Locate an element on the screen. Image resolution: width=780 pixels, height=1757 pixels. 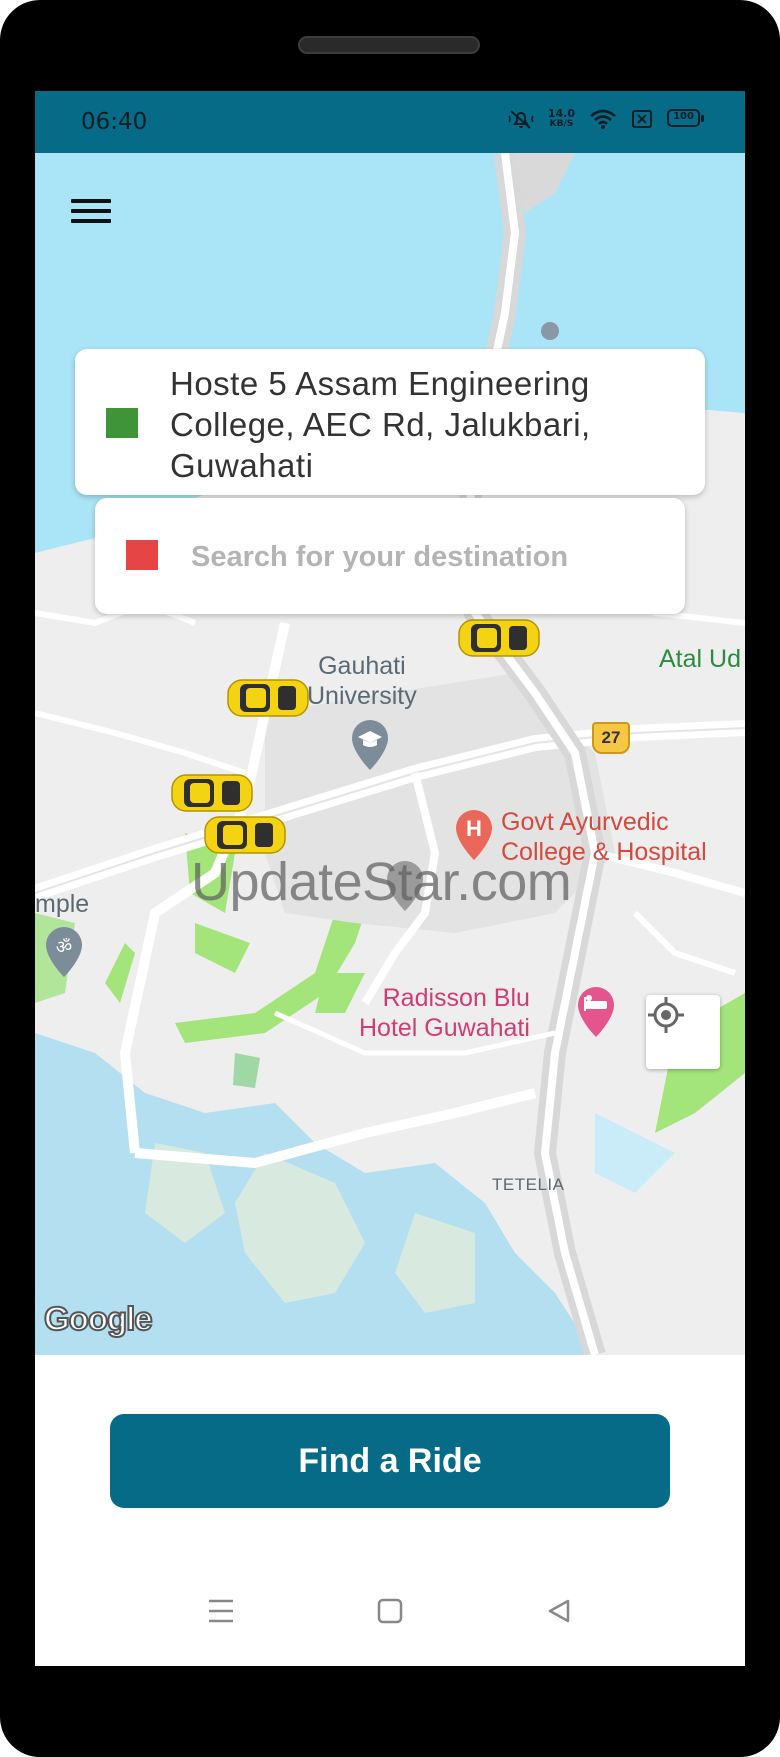
back-icon is located at coordinates (559, 1611).